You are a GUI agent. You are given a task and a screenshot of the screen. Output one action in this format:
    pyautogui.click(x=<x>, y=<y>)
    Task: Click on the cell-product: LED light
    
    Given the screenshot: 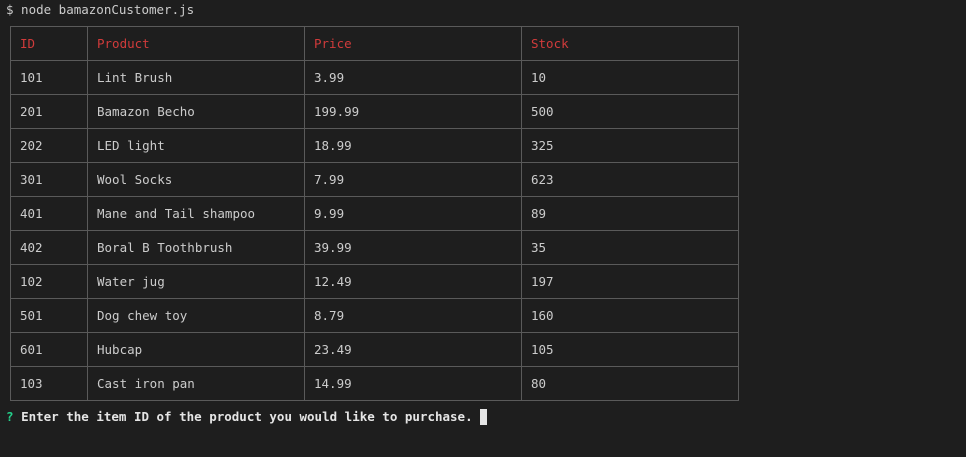 What is the action you would take?
    pyautogui.click(x=196, y=145)
    